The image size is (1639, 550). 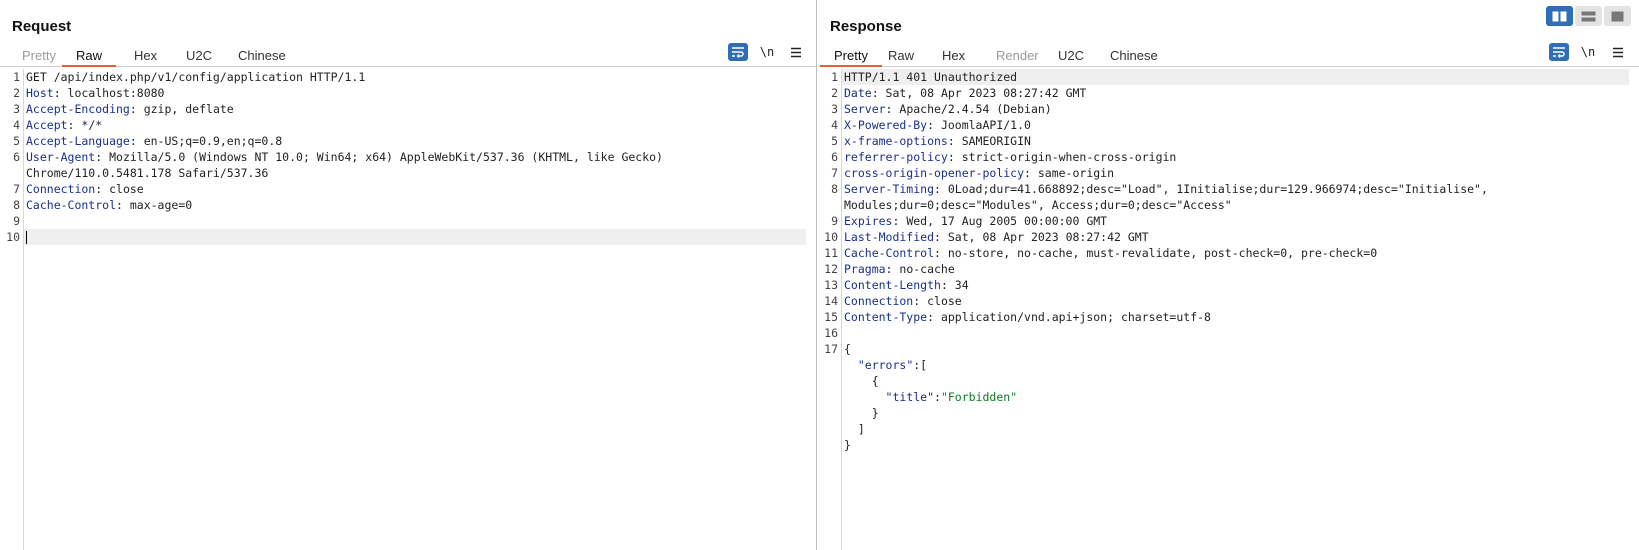 What do you see at coordinates (868, 221) in the screenshot?
I see `header-name: Expires` at bounding box center [868, 221].